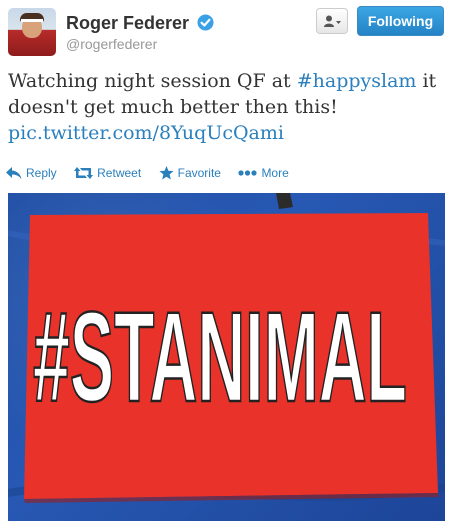 The image size is (455, 528). I want to click on reply-button: Reply, so click(31, 172).